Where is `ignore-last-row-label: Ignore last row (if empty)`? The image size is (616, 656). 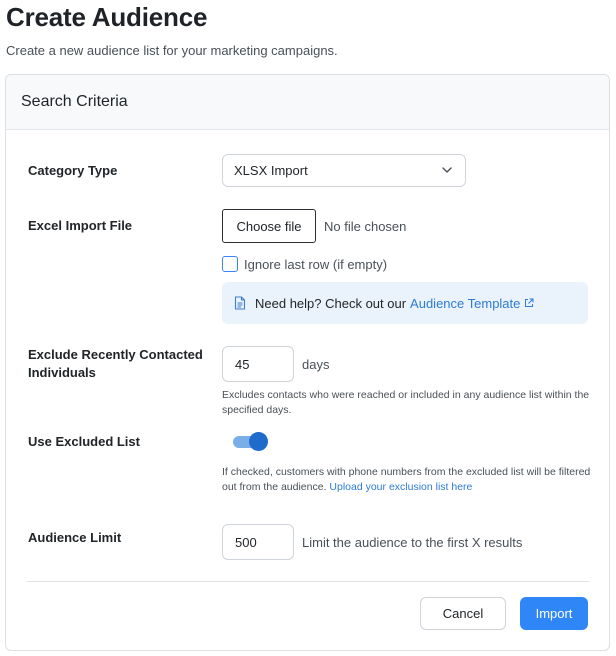 ignore-last-row-label: Ignore last row (if empty) is located at coordinates (316, 264).